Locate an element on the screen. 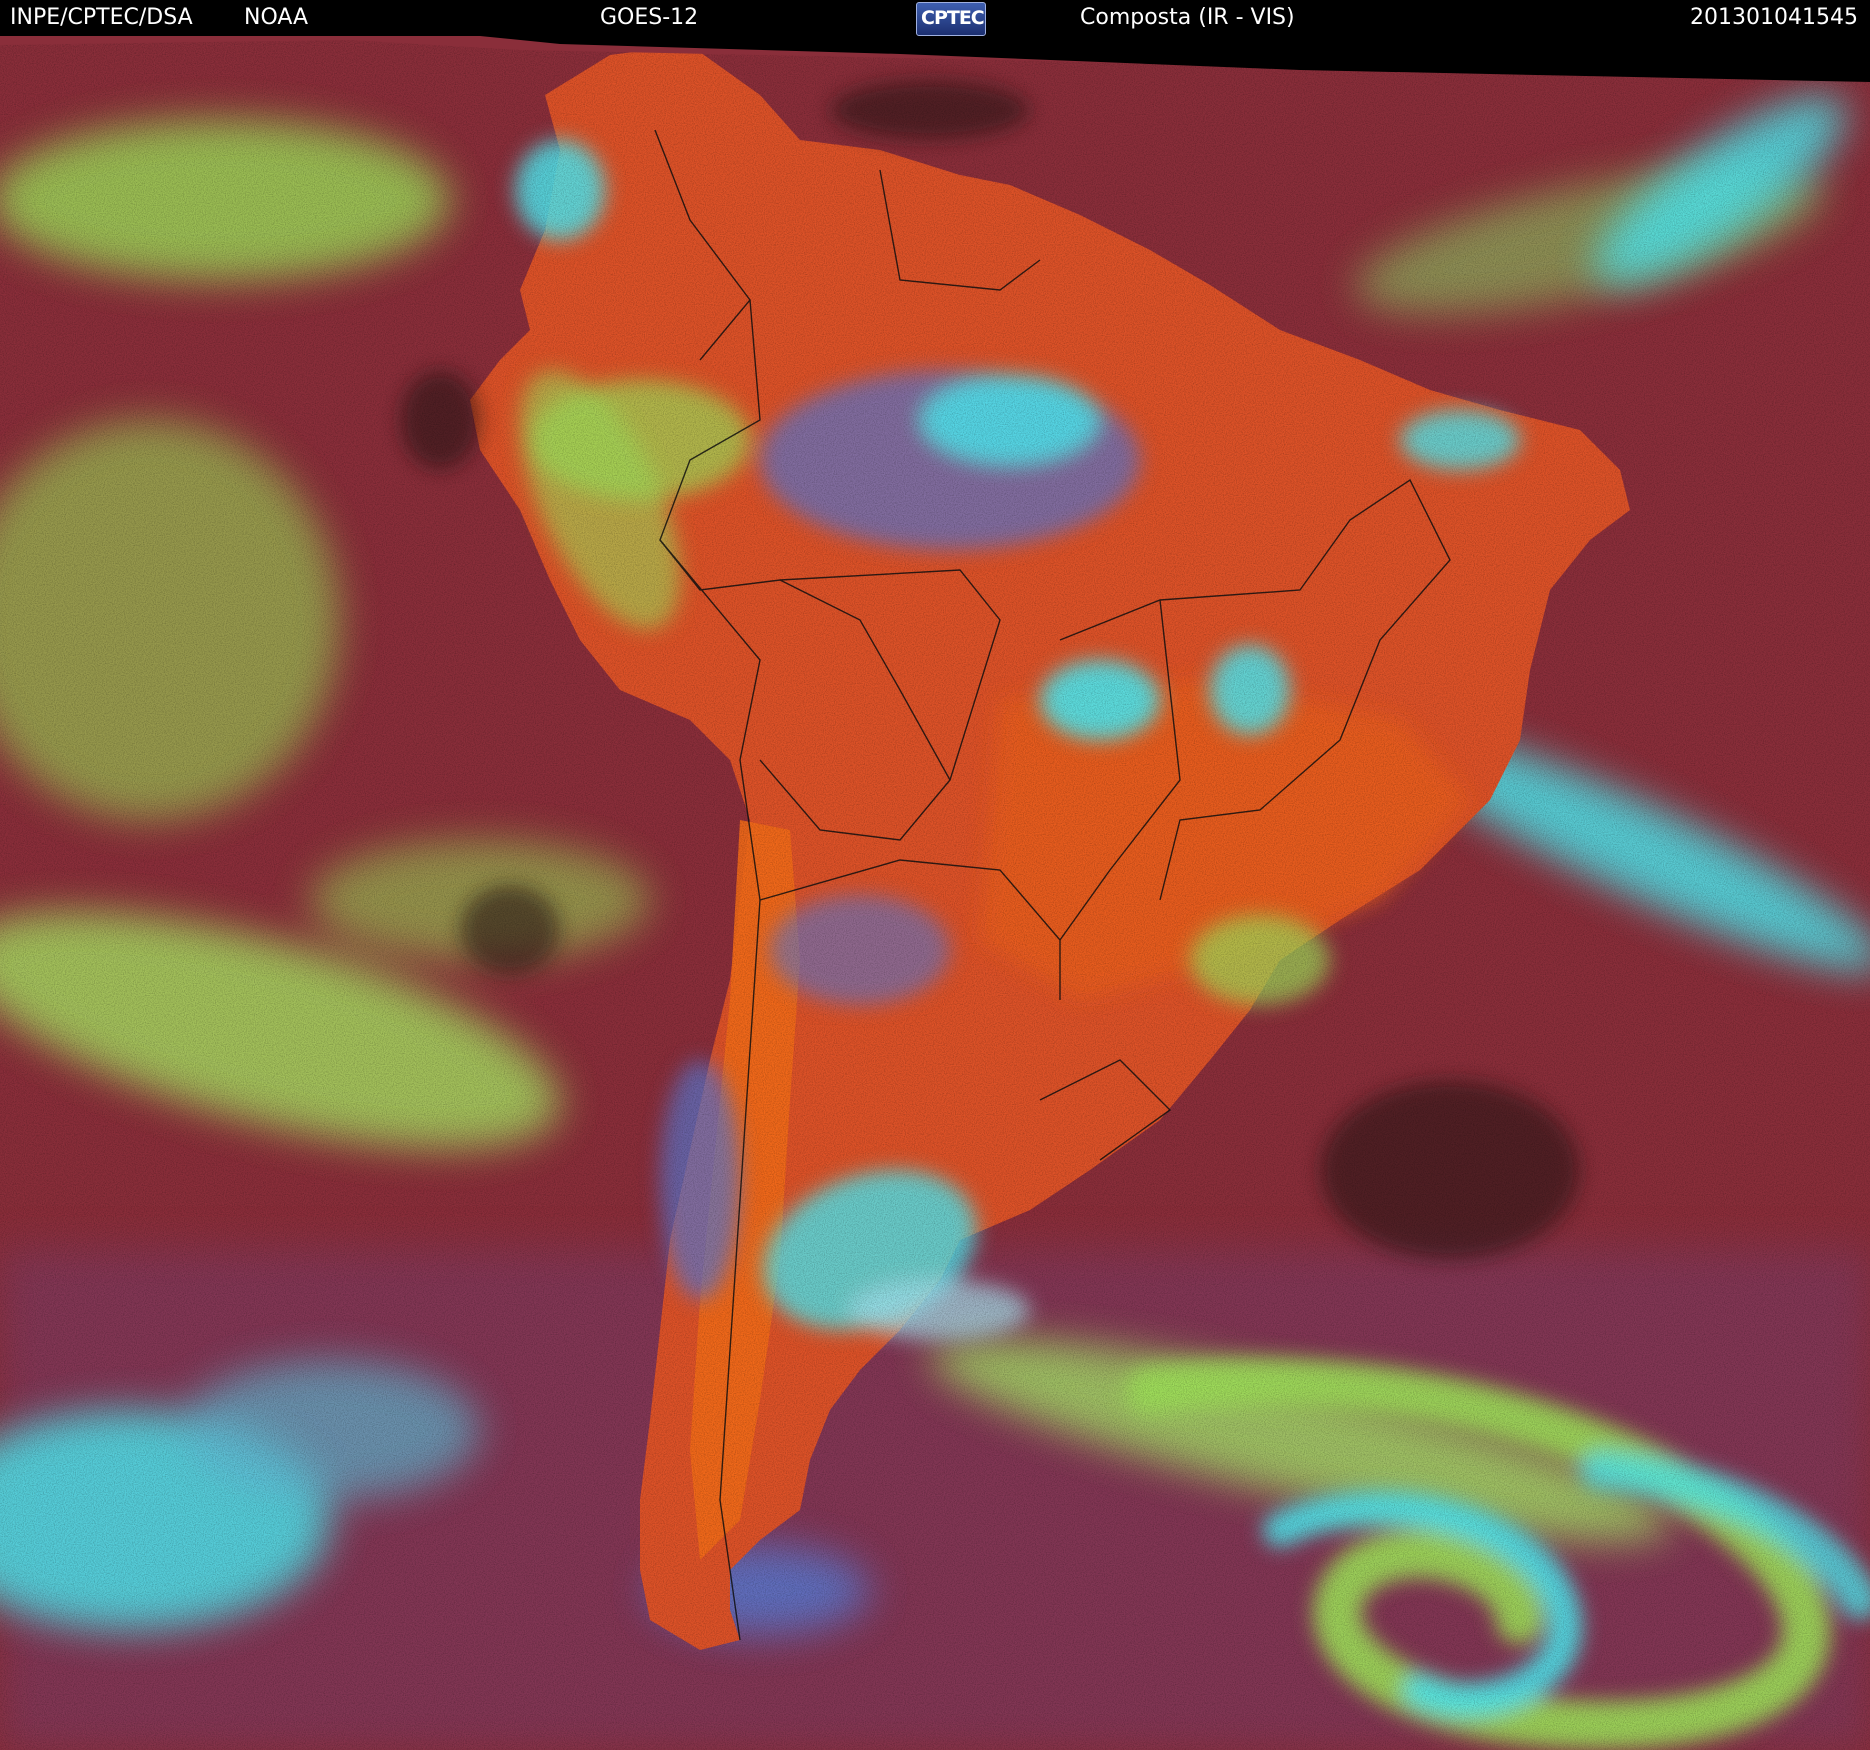 The width and height of the screenshot is (1870, 1750). logo-text: CPTEC is located at coordinates (953, 18).